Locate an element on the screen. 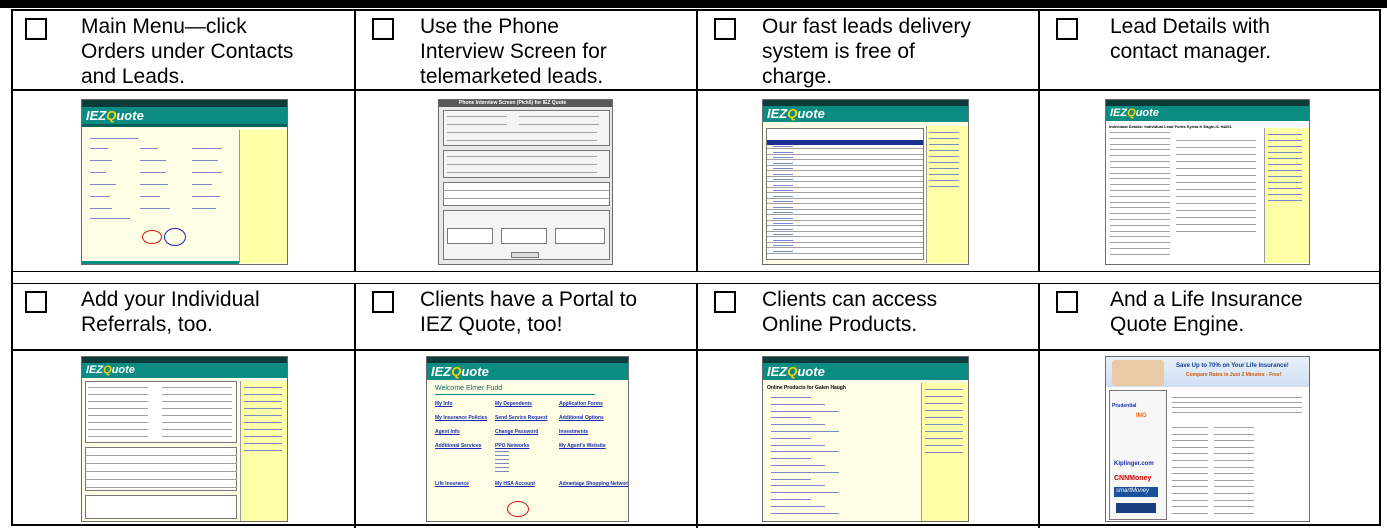 The height and width of the screenshot is (529, 1387). banner-subline: Compare Rates in Just 2 Minutes - Free! is located at coordinates (1234, 375).